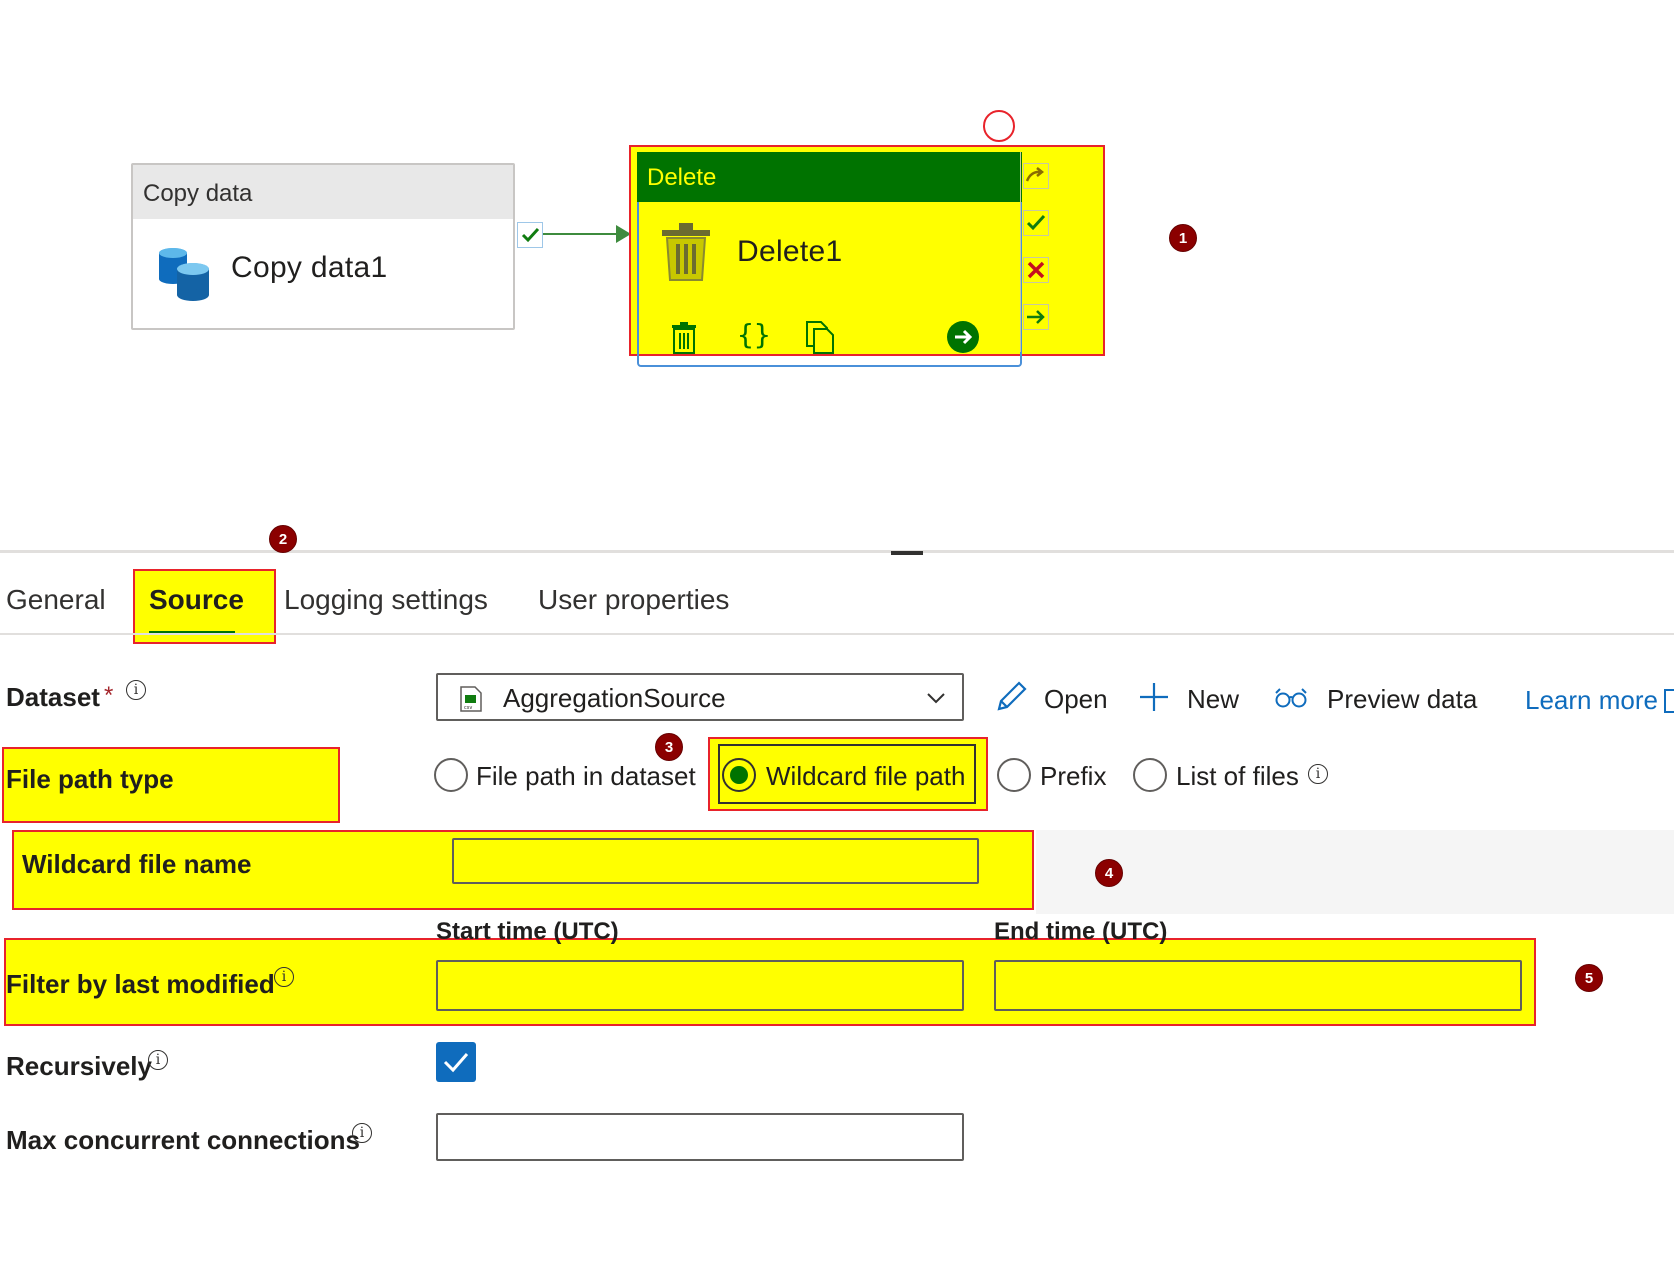 This screenshot has width=1674, height=1264. I want to click on end-time-input, so click(1258, 985).